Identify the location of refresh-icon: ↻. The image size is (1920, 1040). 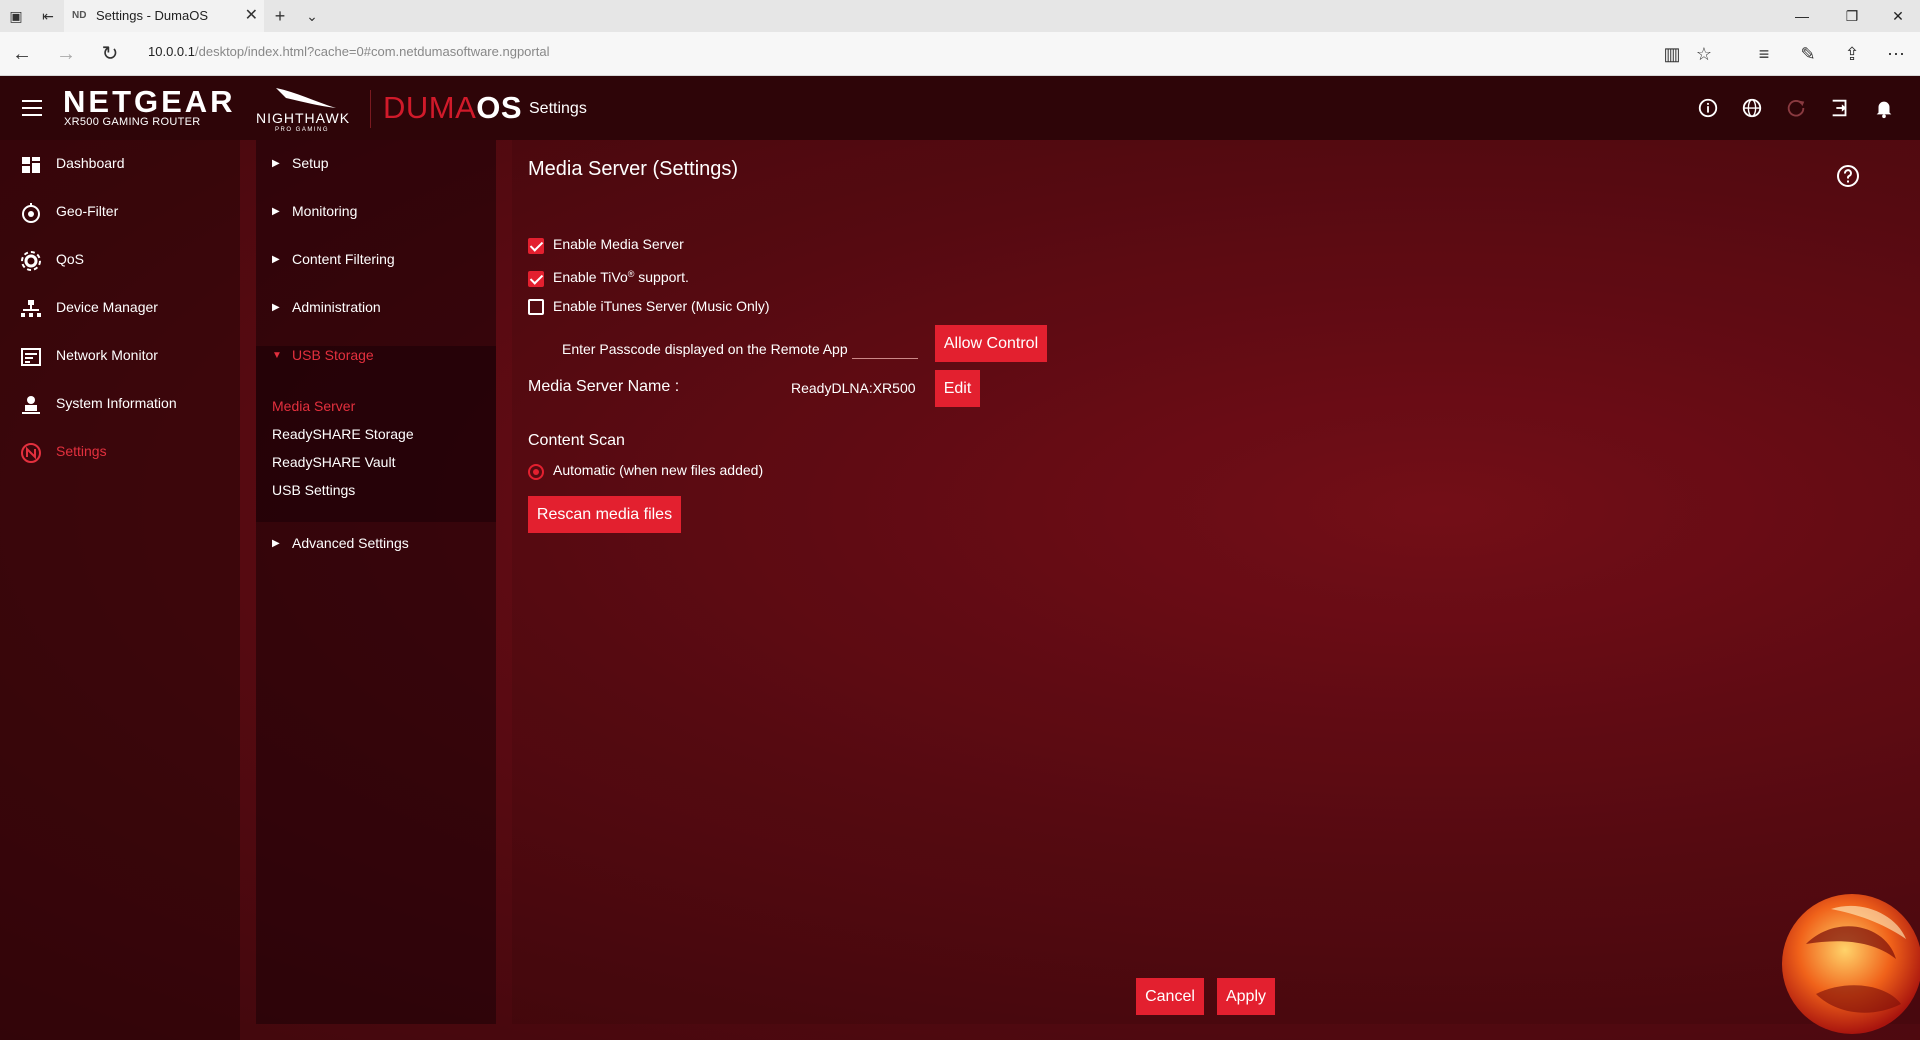
(110, 54).